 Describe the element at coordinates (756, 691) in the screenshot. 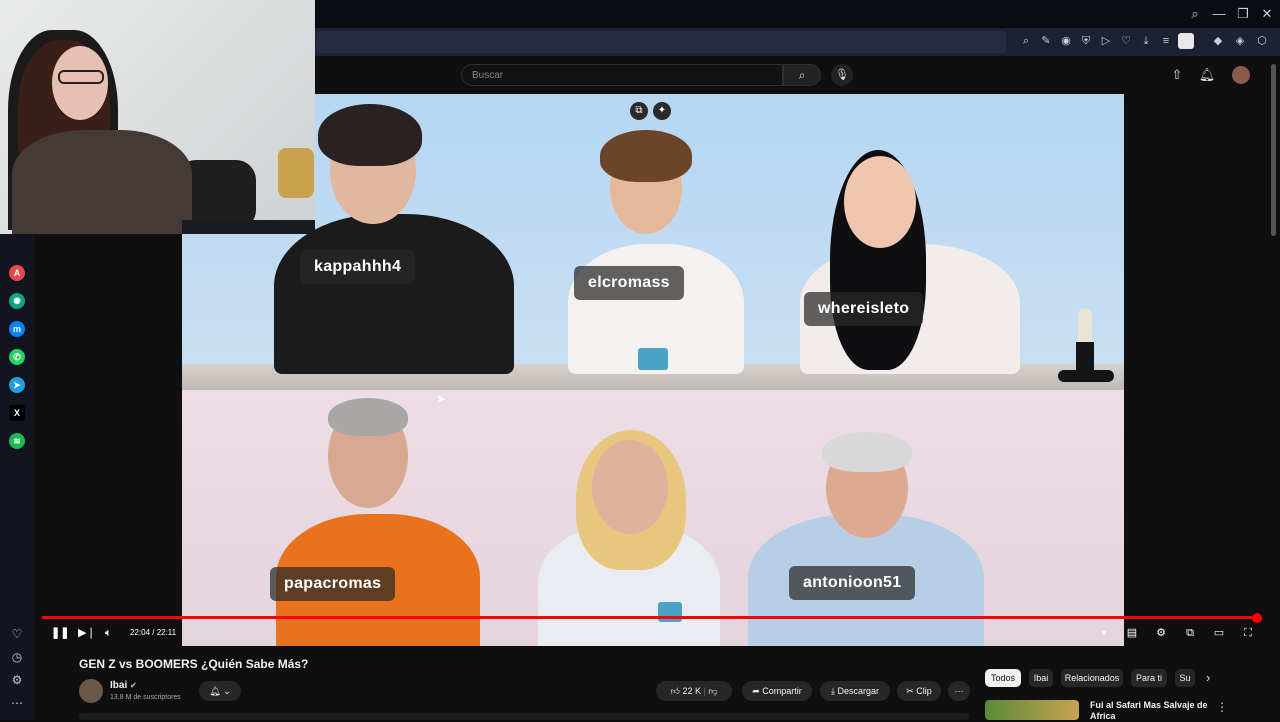

I see `share-icon: ➦` at that location.